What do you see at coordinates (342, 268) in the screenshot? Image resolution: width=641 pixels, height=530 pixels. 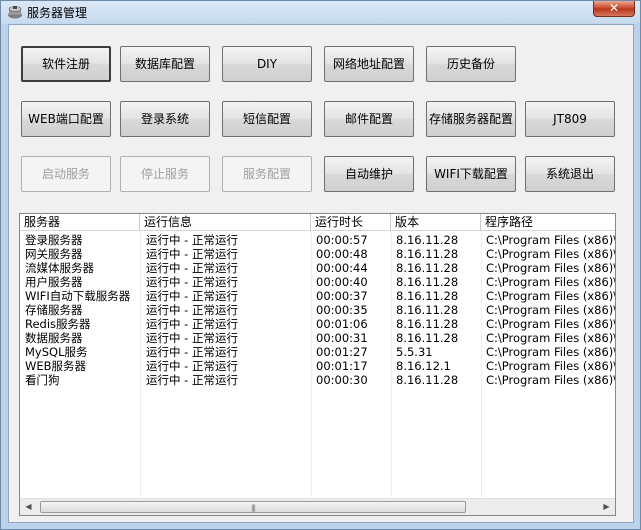 I see `cell-uptime: 00:00:44` at bounding box center [342, 268].